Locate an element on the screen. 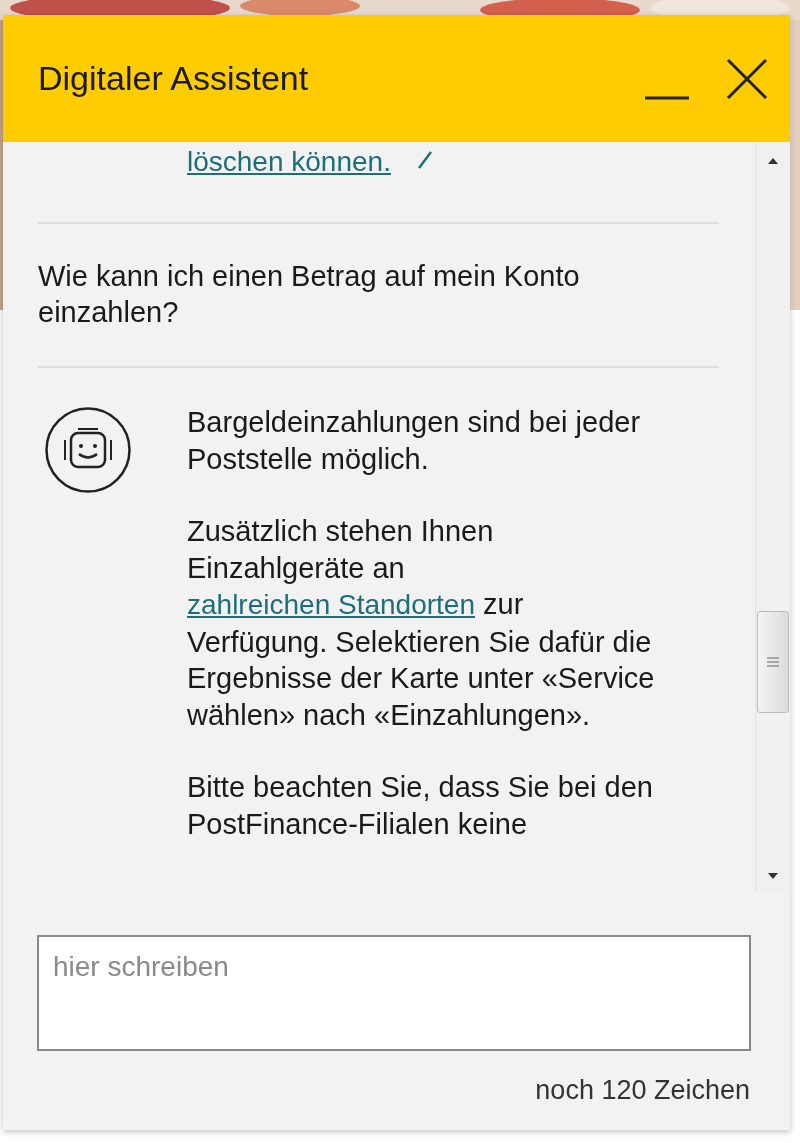 This screenshot has width=800, height=1143. bot-message: Bitte beachten Sie, dass Sie bei den PostFinance-Filialen keine is located at coordinates (420, 806).